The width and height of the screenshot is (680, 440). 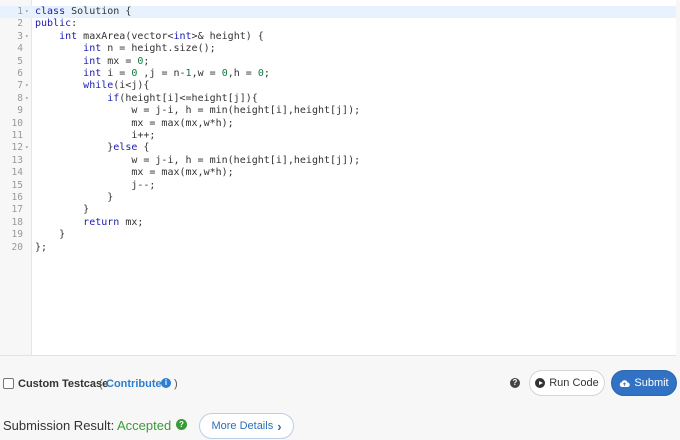 I want to click on submission-result-label: Submission Result:, so click(x=59, y=425).